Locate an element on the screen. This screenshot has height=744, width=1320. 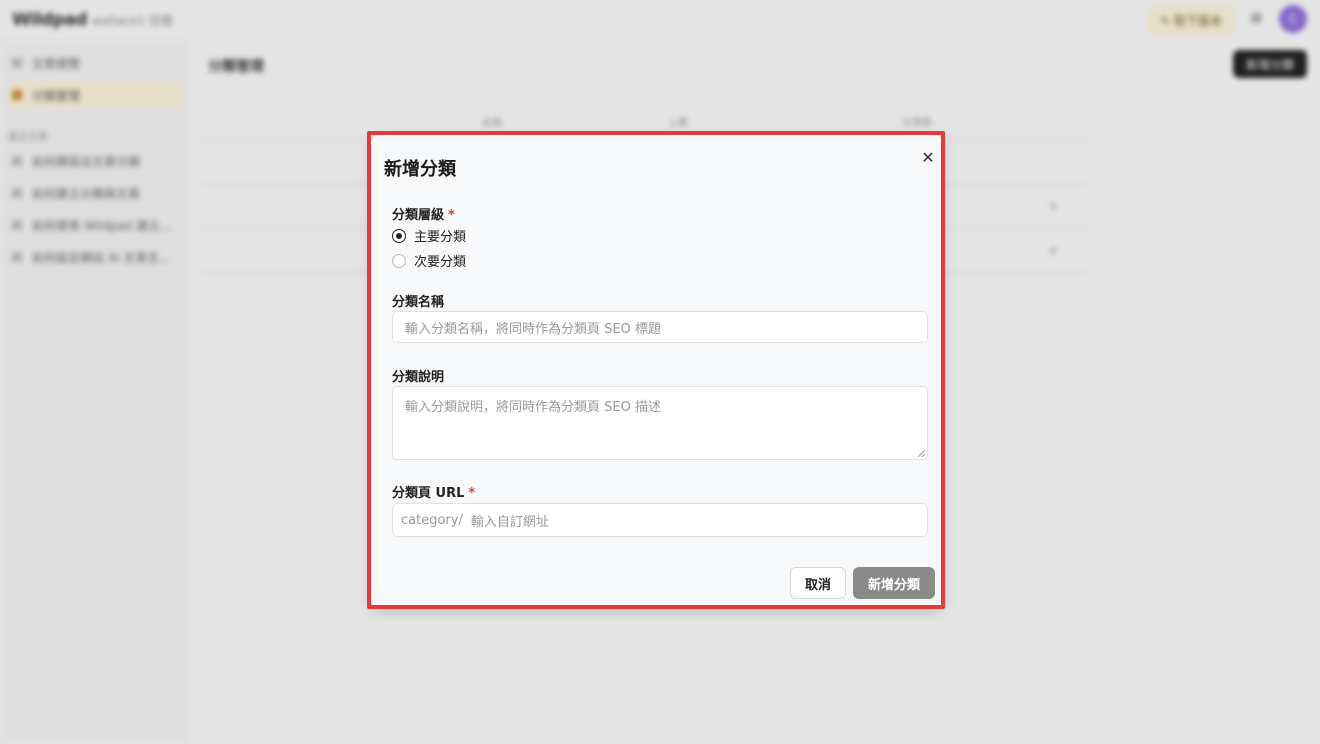
radio-label: 主要分類 is located at coordinates (440, 237).